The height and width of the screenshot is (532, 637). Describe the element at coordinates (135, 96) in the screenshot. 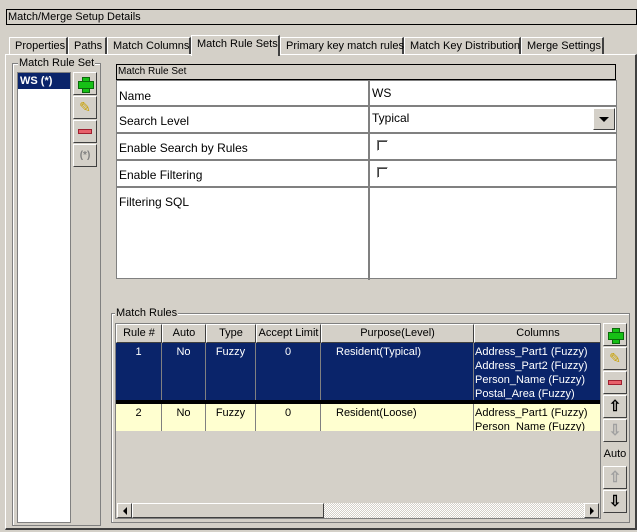

I see `name-label: Name` at that location.